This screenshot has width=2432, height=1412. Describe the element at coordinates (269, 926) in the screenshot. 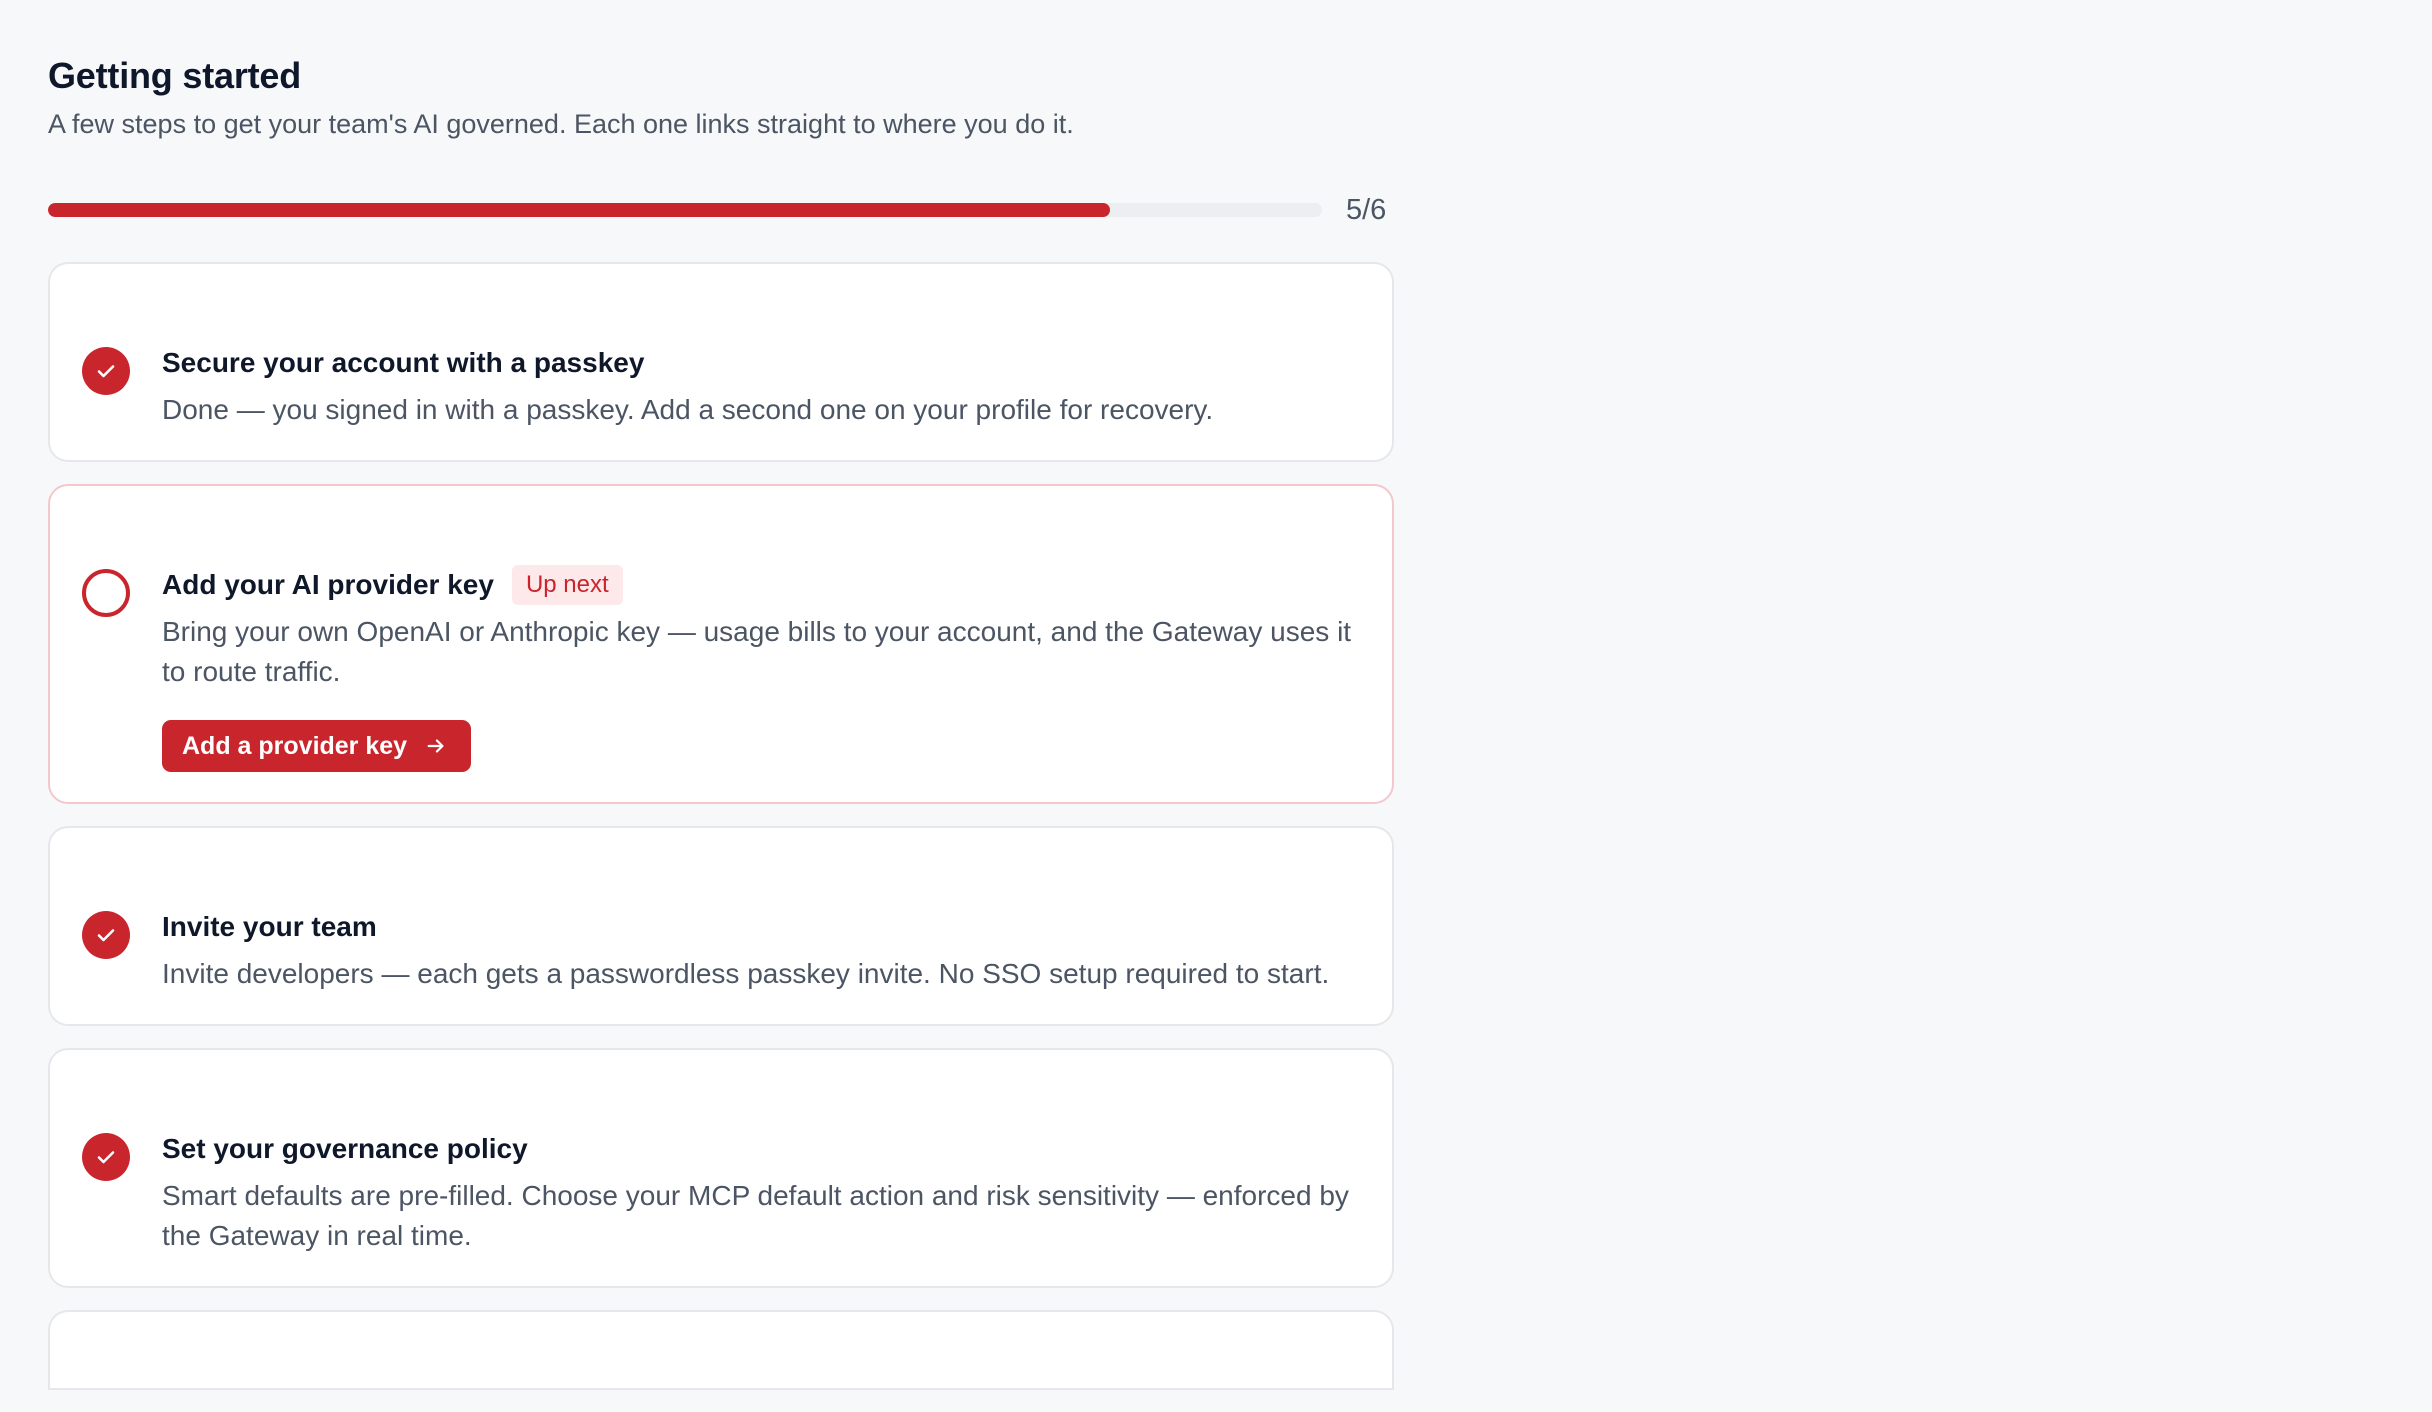

I see `step-title: Invite your team` at that location.